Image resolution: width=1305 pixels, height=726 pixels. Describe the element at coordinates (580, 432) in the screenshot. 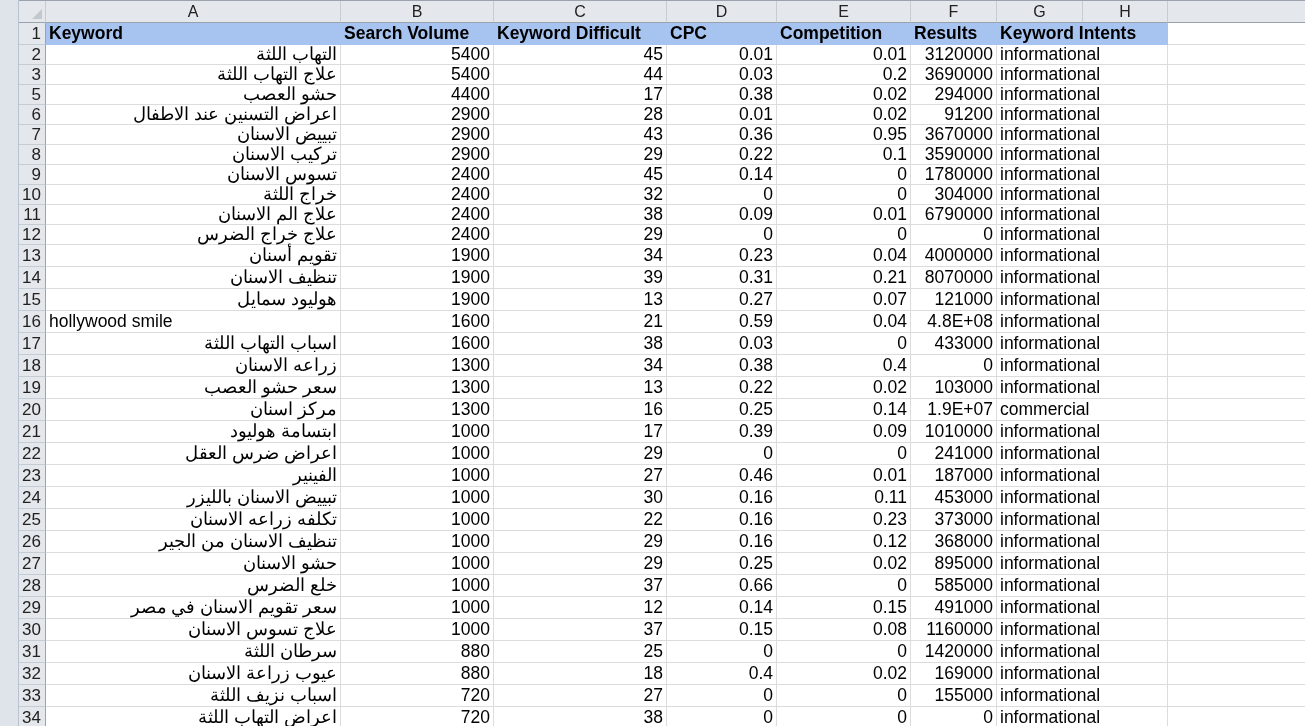

I see `table-cell: 17` at that location.